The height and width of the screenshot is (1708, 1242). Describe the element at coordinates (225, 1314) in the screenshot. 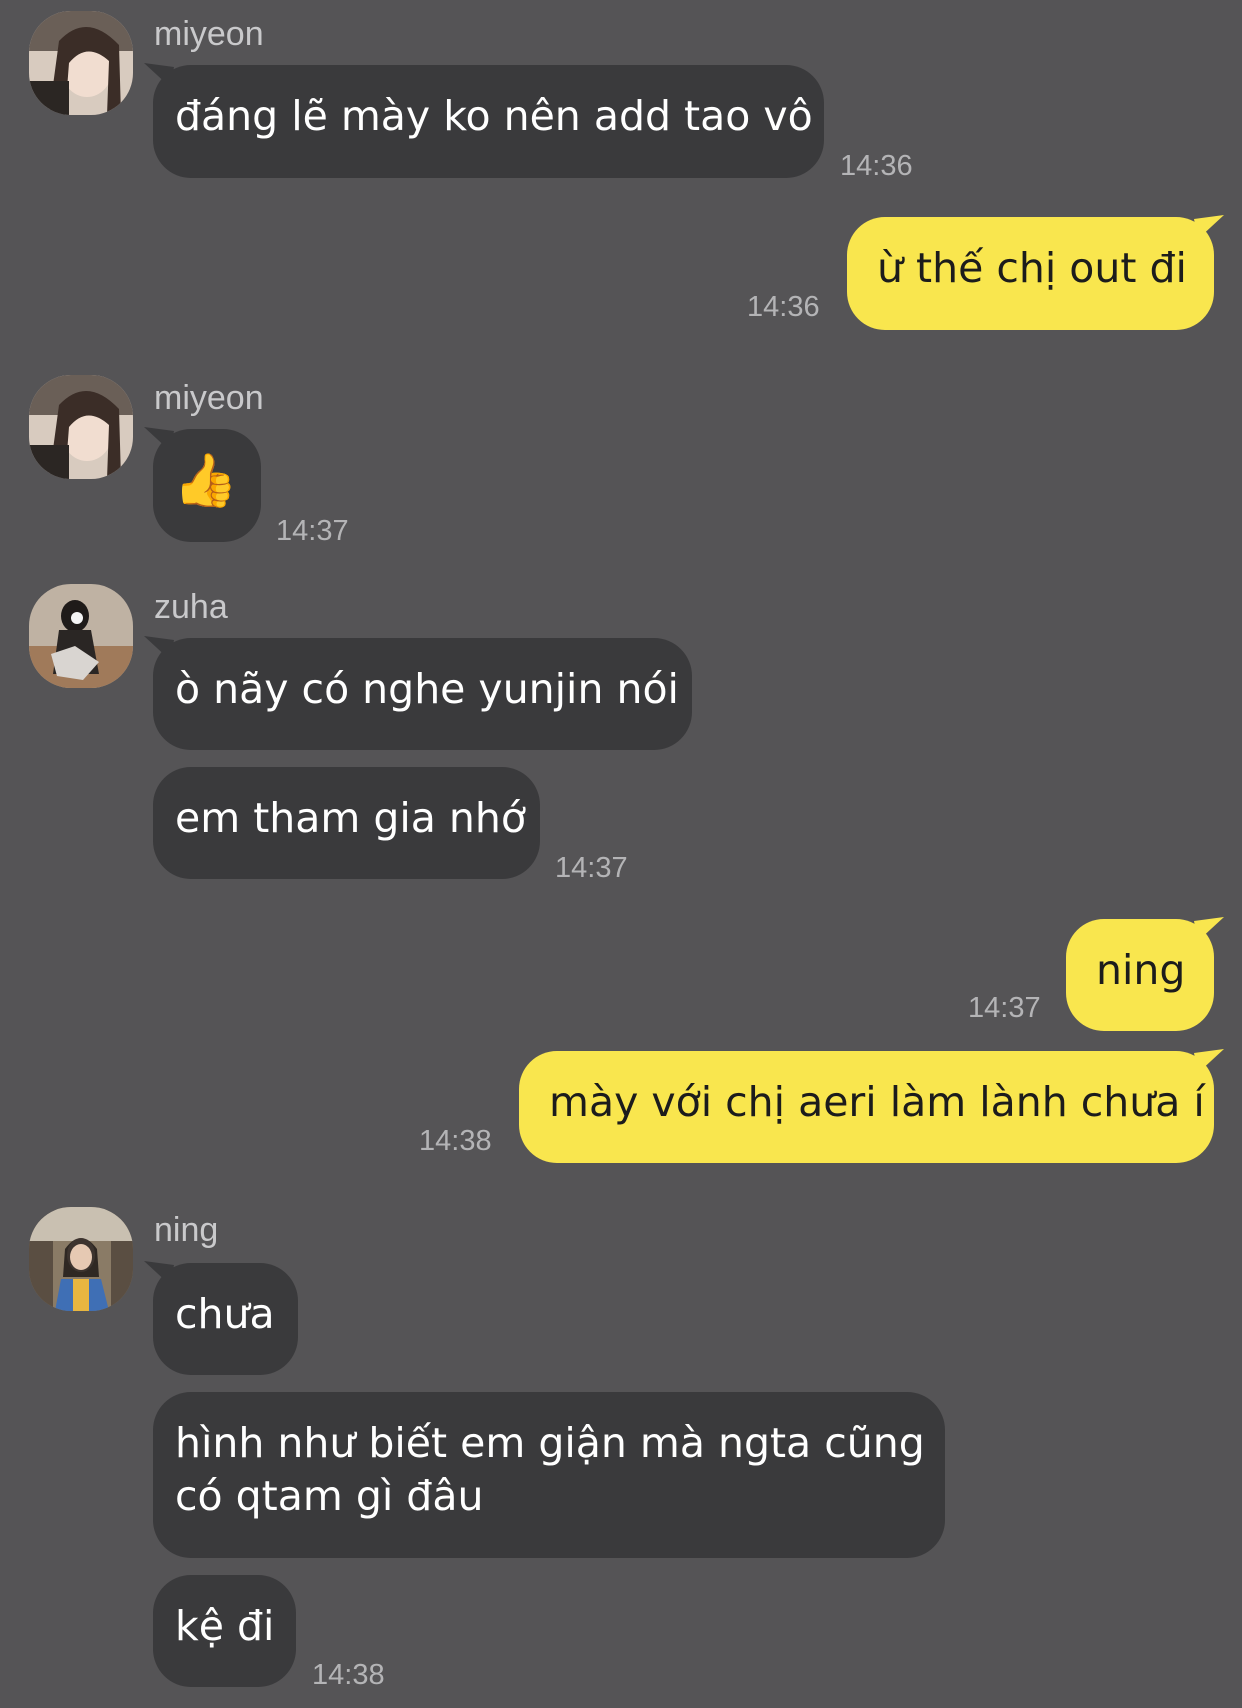

I see `message-text: chưa` at that location.